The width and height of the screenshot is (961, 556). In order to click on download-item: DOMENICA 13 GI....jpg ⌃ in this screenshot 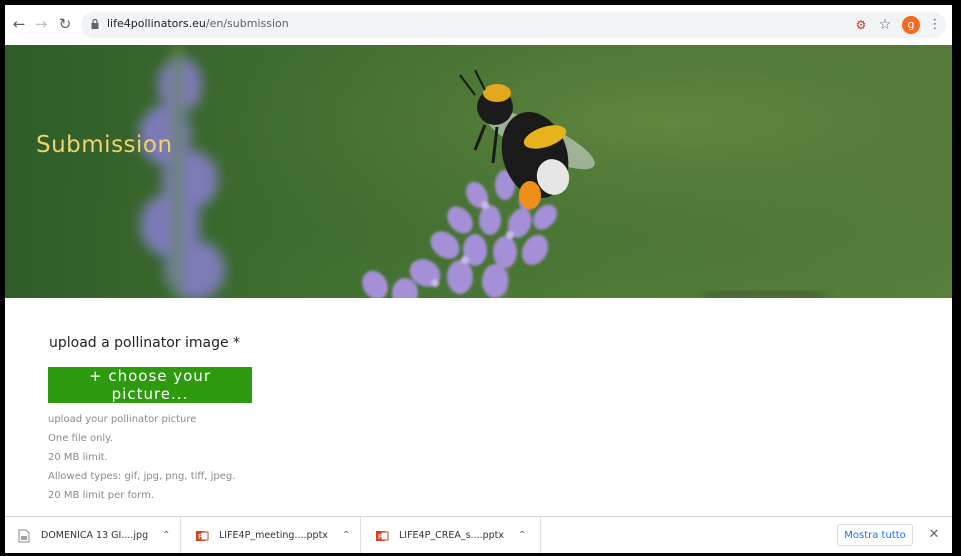, I will do `click(93, 535)`.